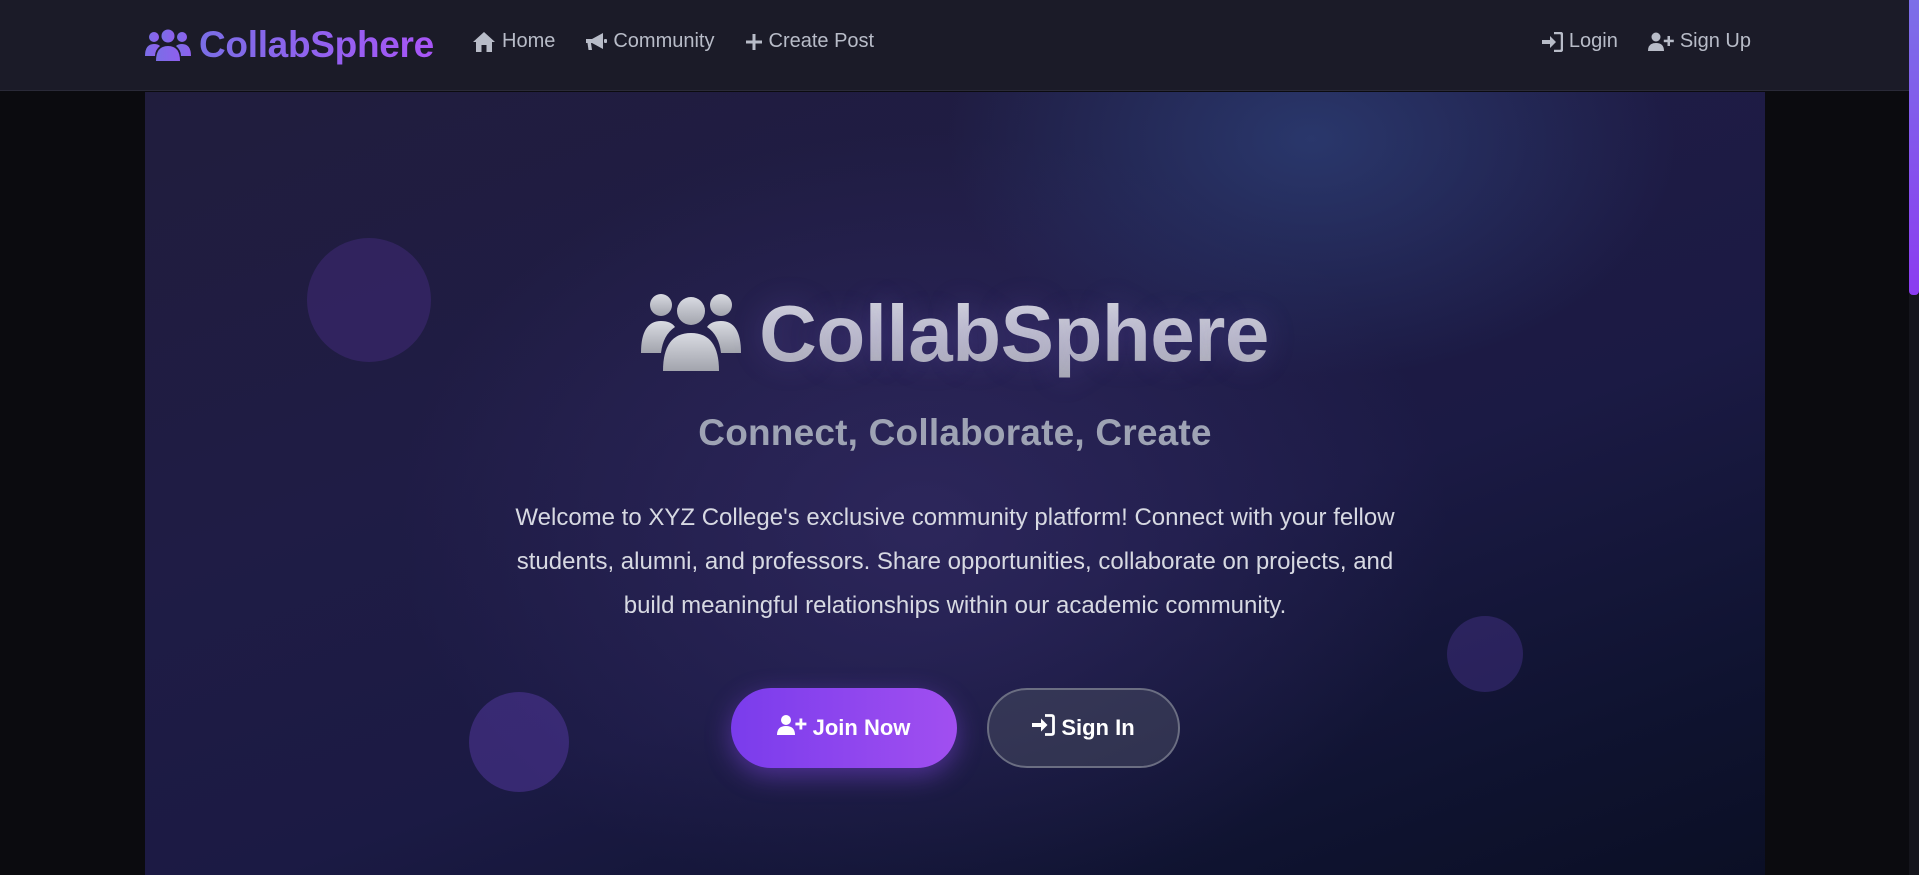  What do you see at coordinates (1715, 41) in the screenshot?
I see `nav-signup-label: Sign Up` at bounding box center [1715, 41].